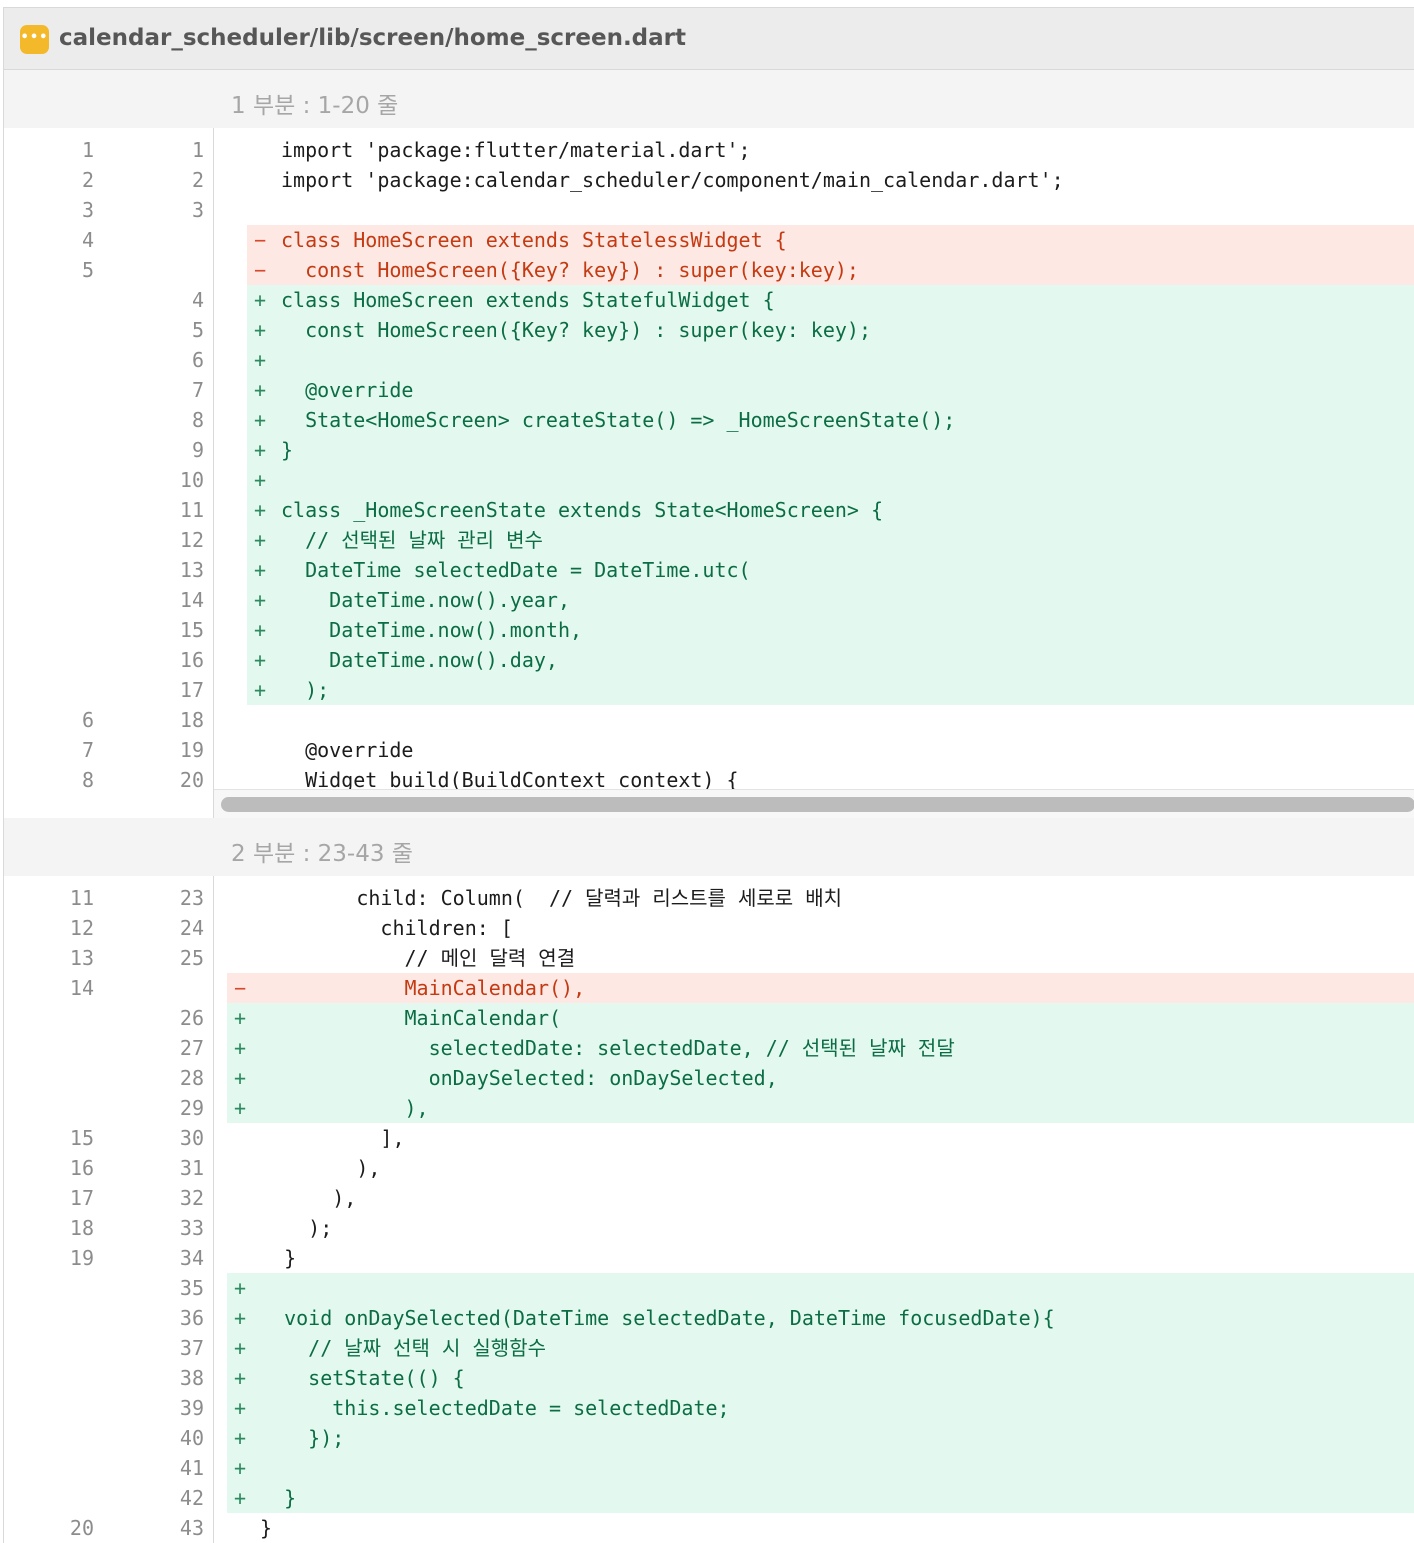  Describe the element at coordinates (709, 540) in the screenshot. I see `added-line: 12 + // 선택된 날짜 관리 변수` at that location.